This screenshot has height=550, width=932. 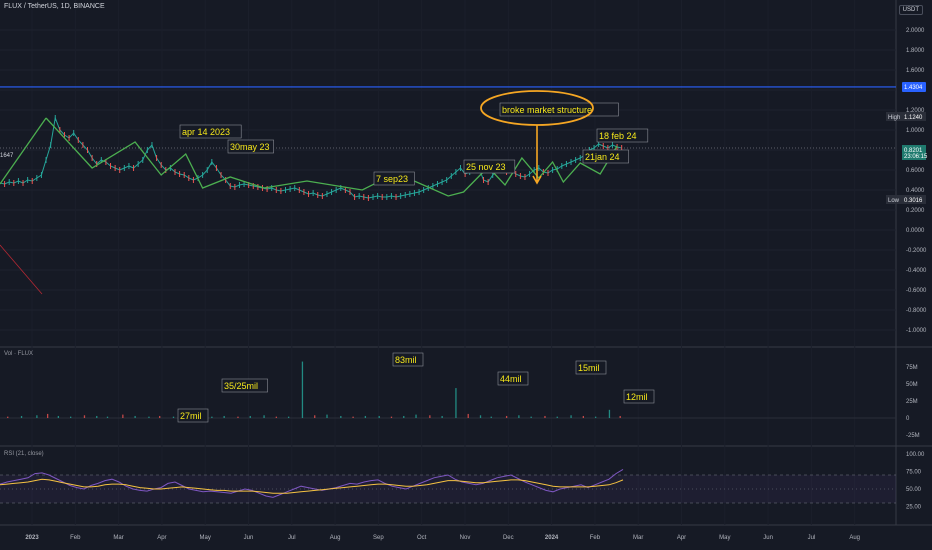 I want to click on price-tick-label: 1.8000, so click(x=915, y=51).